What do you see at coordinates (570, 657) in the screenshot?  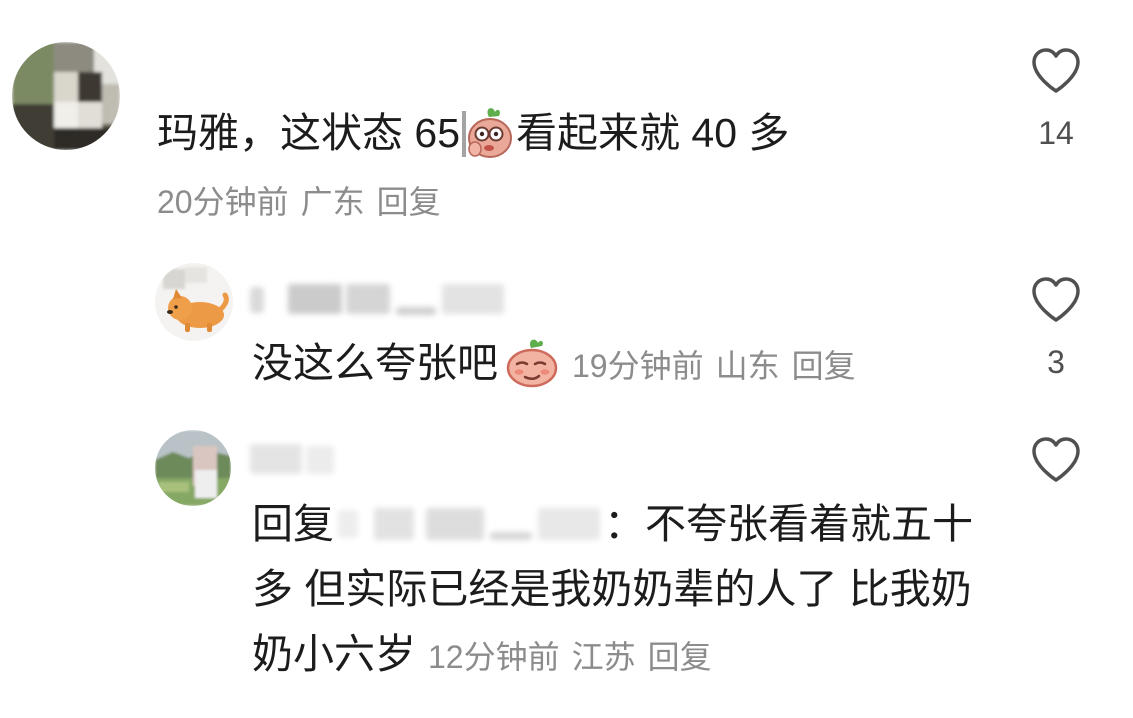 I see `reply-meta: 12分钟前 江苏 回复` at bounding box center [570, 657].